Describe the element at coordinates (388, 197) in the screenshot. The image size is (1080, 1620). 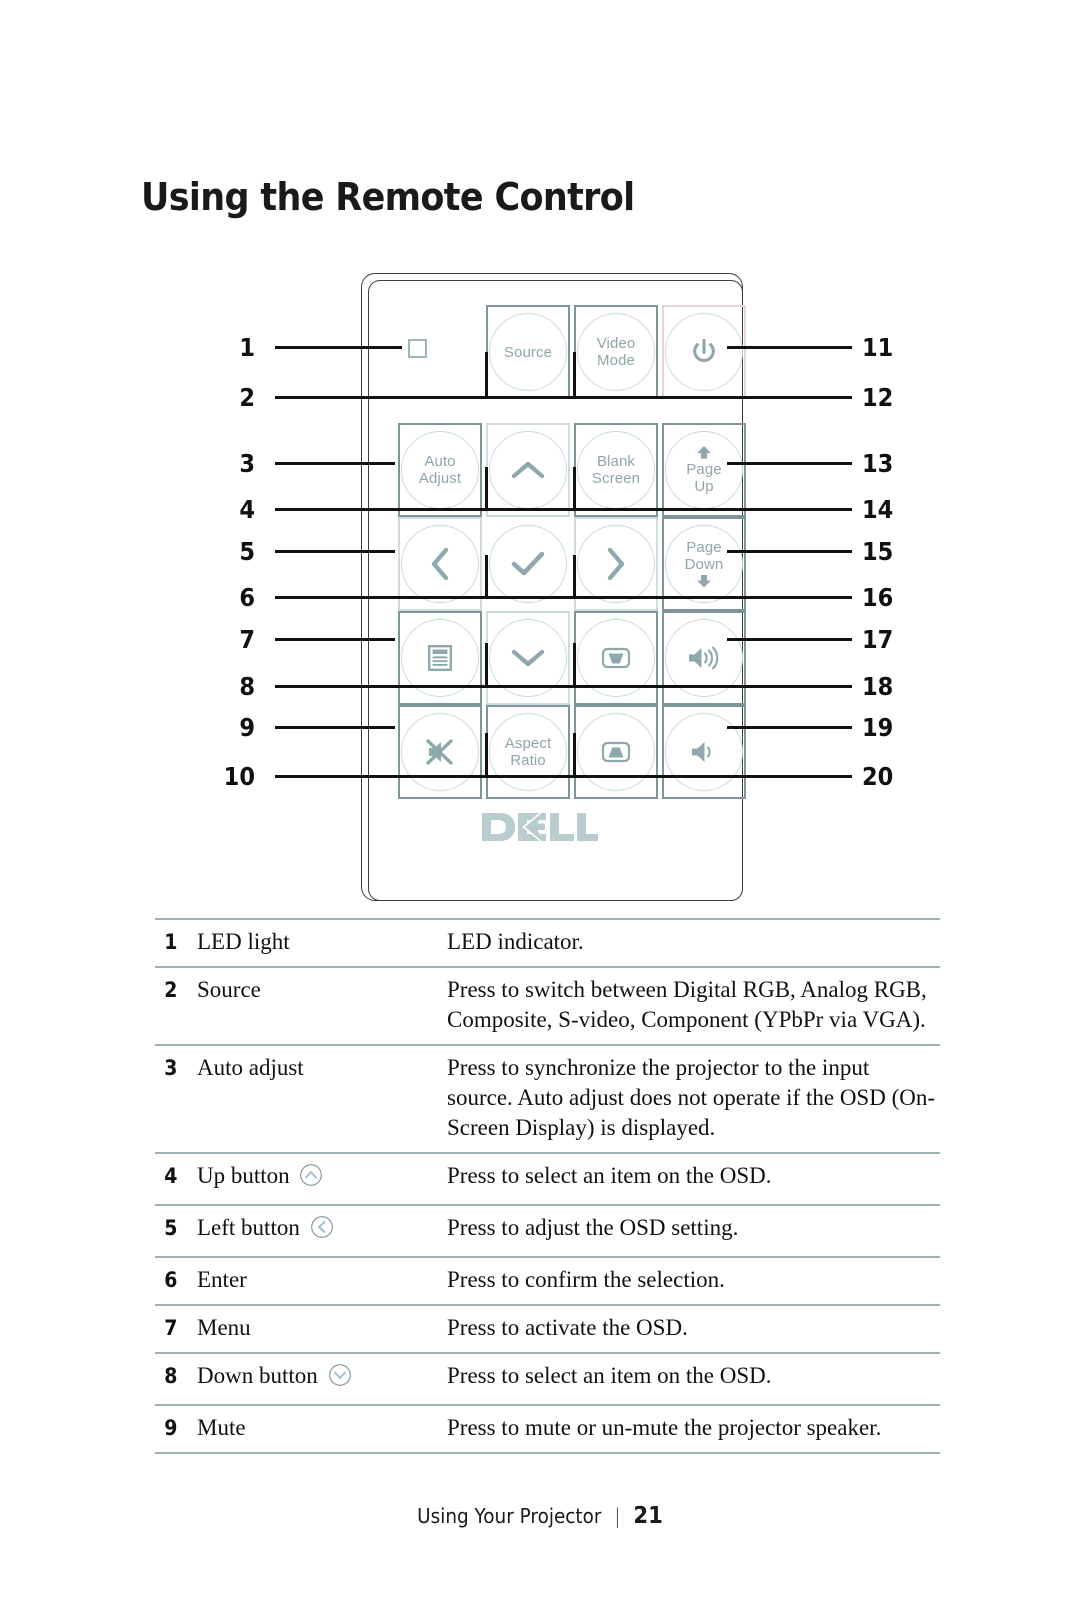
I see `page-title: Using the Remote Control` at that location.